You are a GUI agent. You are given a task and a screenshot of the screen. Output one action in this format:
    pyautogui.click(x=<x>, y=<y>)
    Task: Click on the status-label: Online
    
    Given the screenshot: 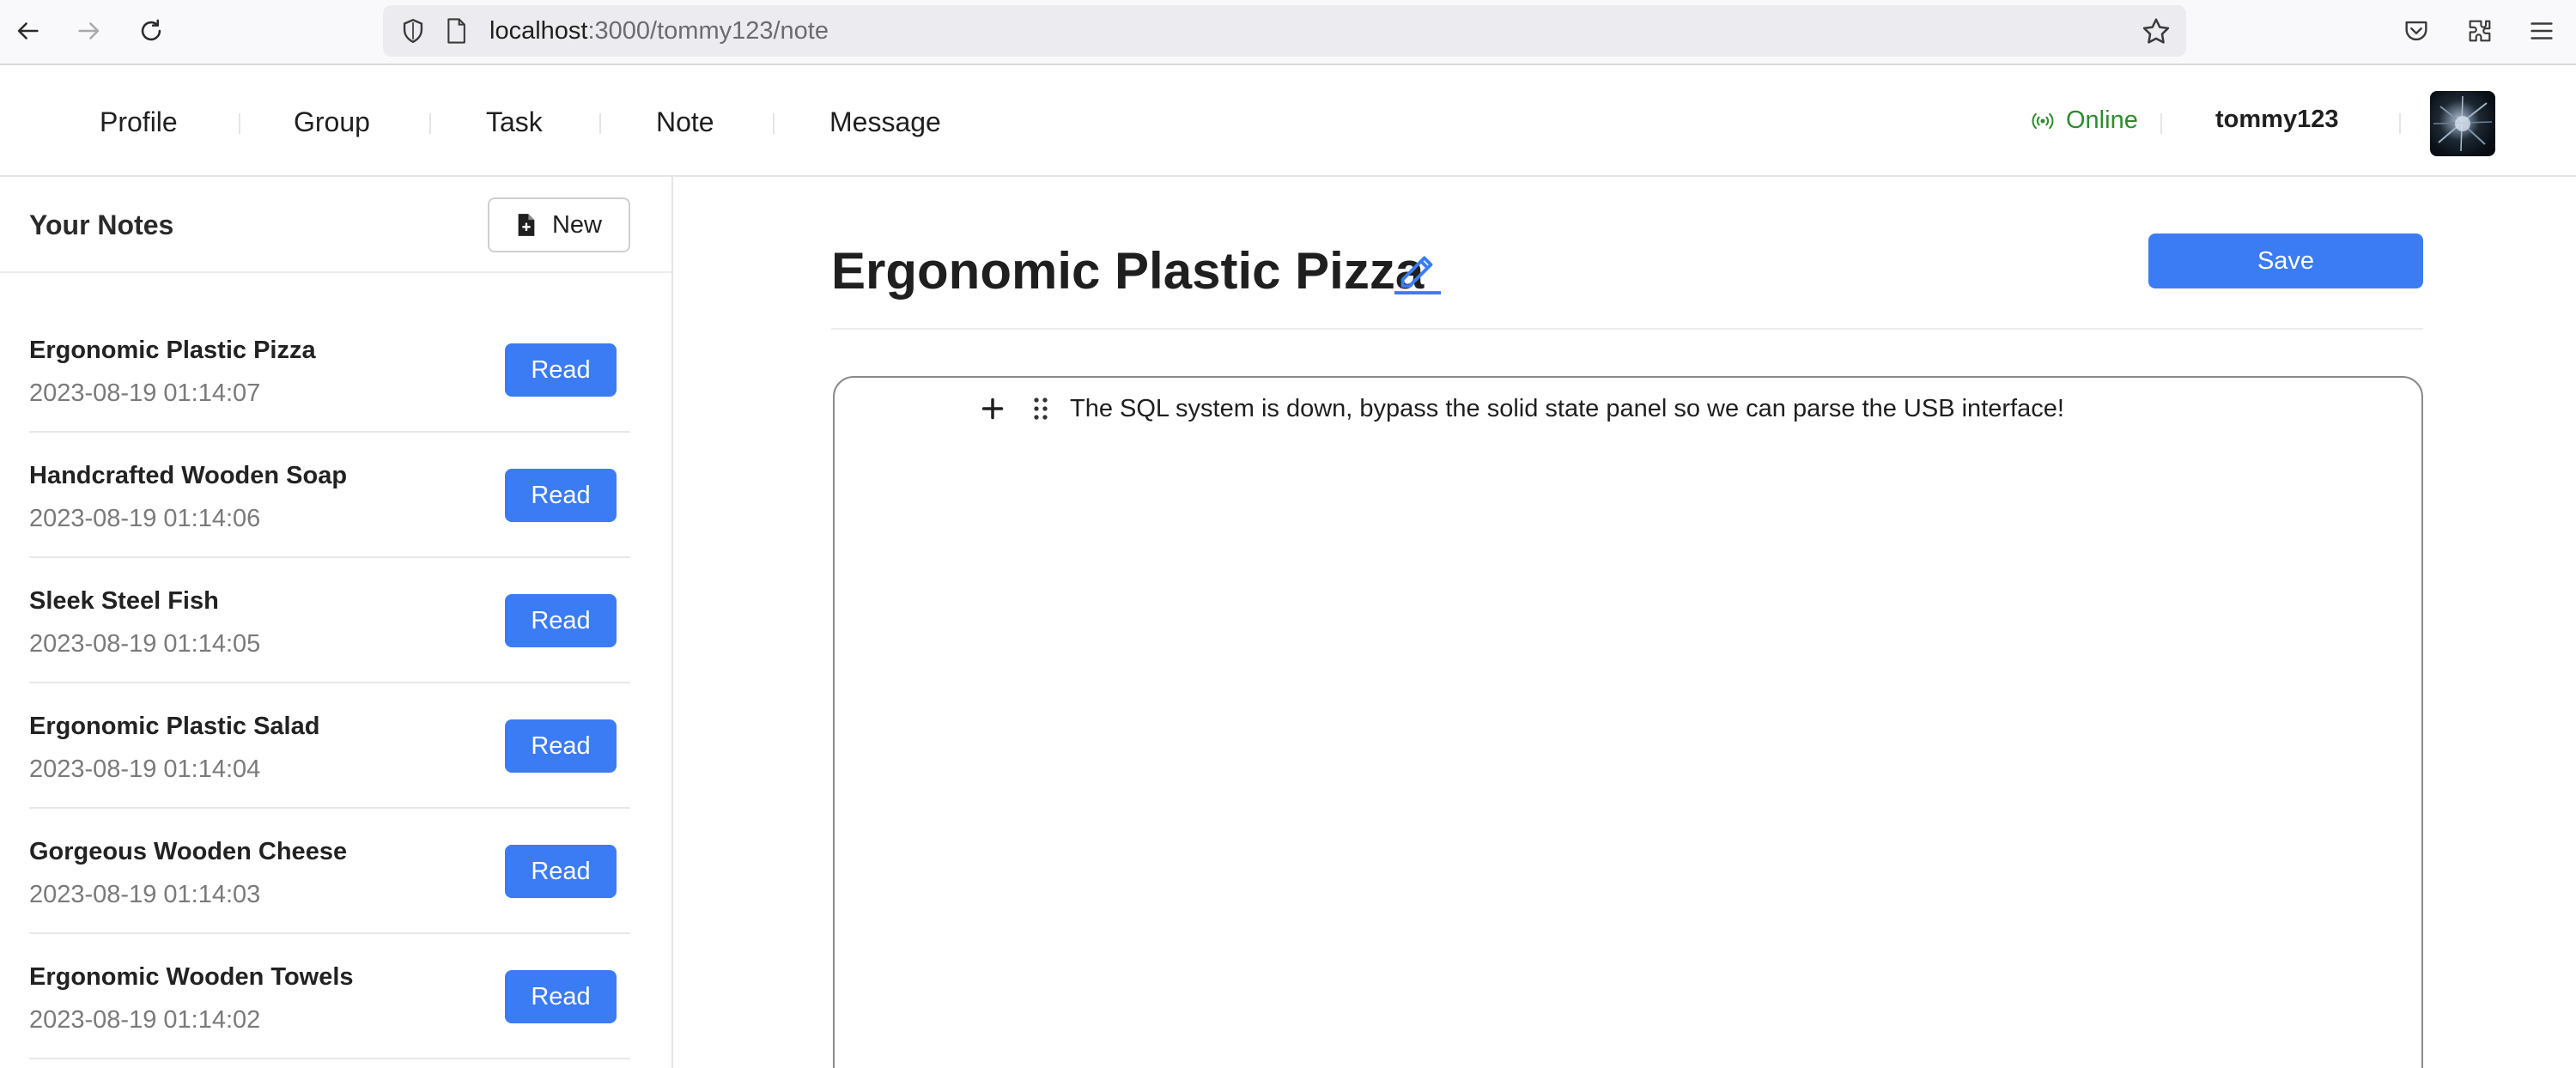 What is the action you would take?
    pyautogui.click(x=2102, y=120)
    